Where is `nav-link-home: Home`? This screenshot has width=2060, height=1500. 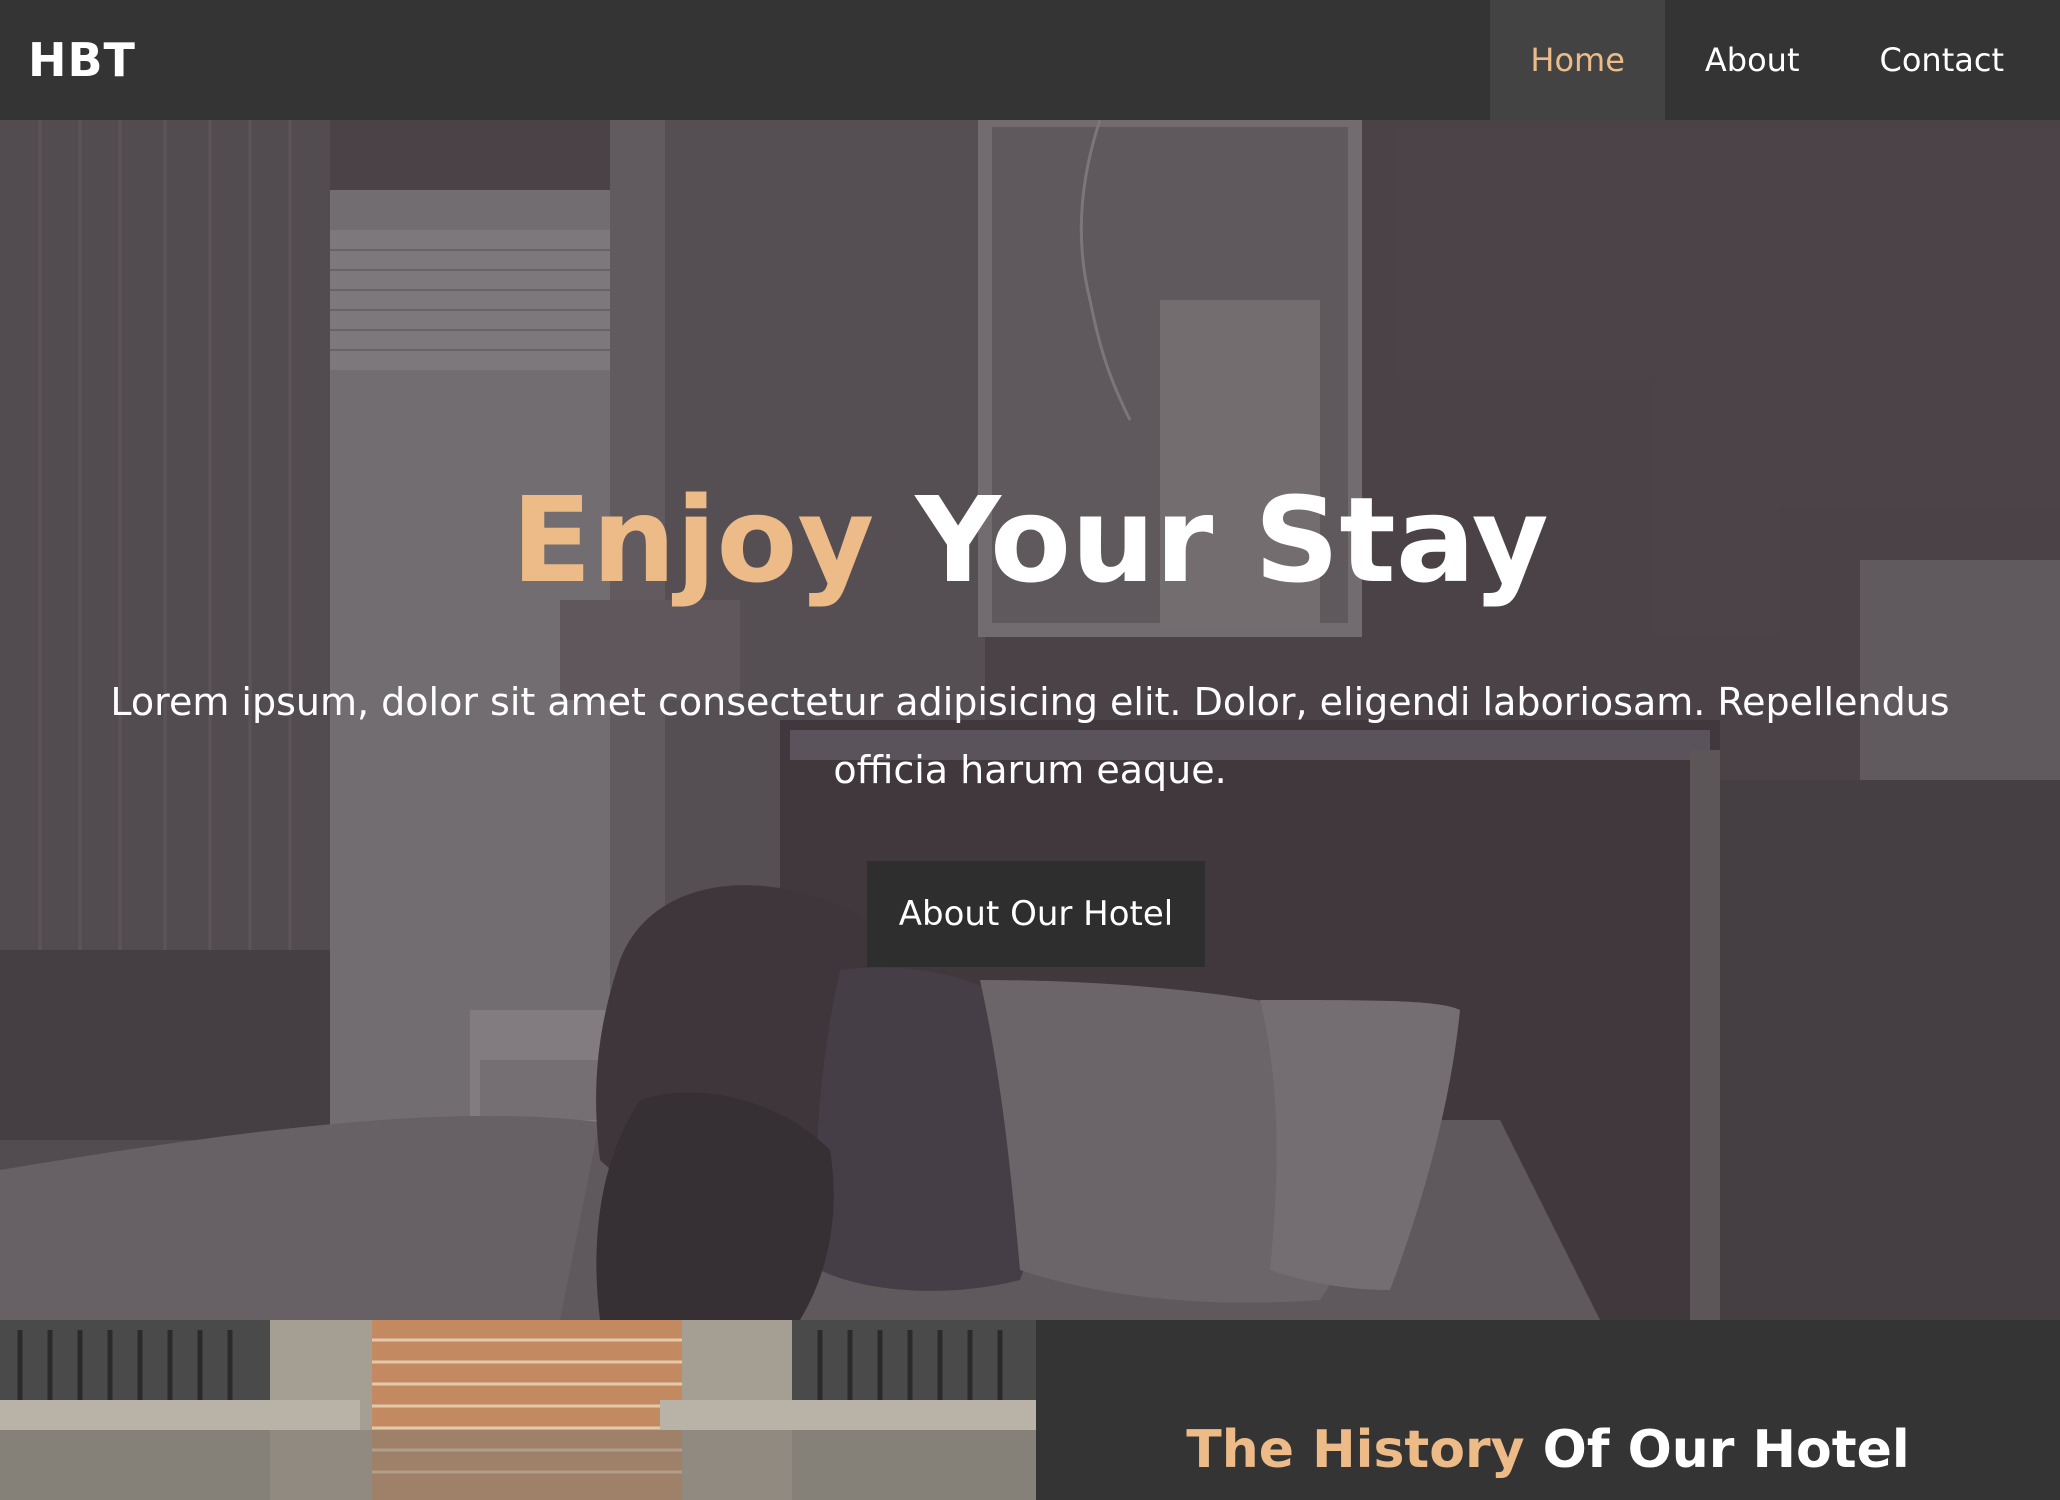
nav-link-home: Home is located at coordinates (1577, 60).